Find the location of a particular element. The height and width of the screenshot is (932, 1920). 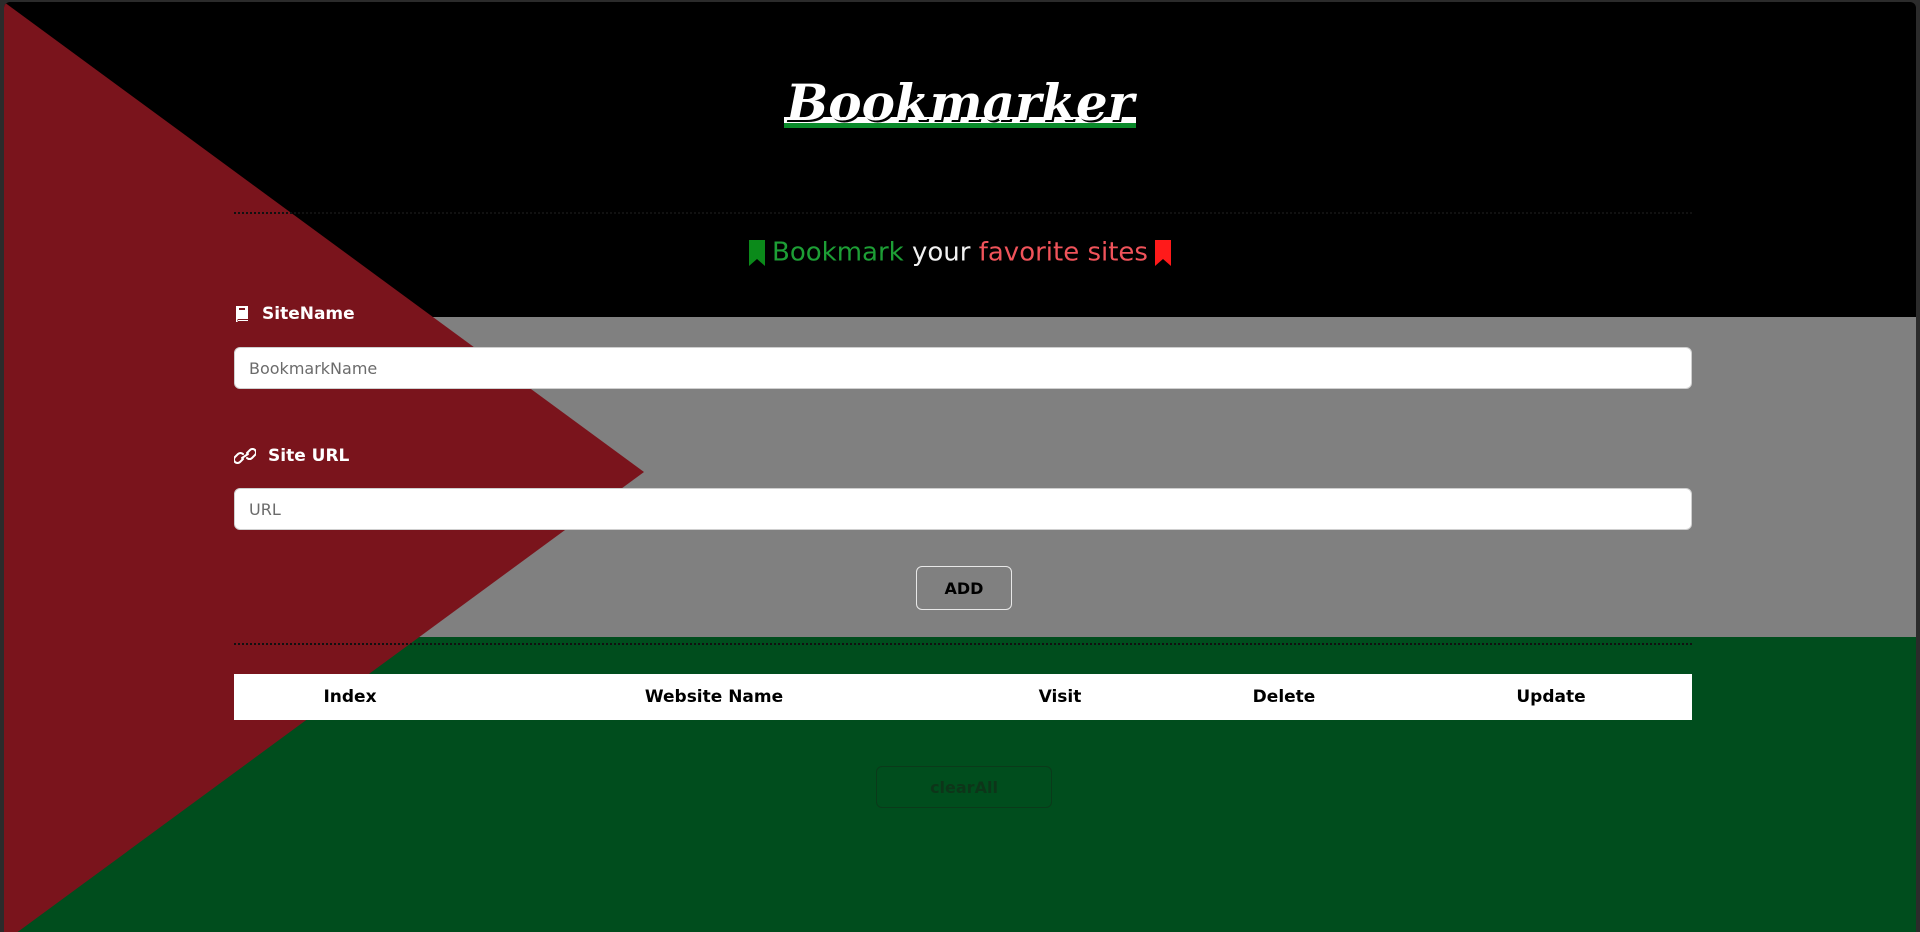

divider-bottom is located at coordinates (963, 644).